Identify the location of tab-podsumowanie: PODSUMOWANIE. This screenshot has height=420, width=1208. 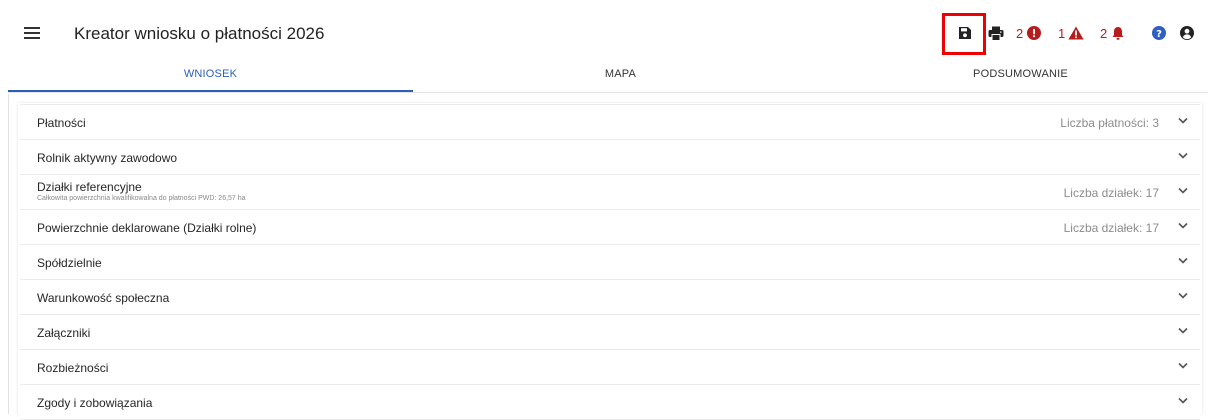
(1013, 78).